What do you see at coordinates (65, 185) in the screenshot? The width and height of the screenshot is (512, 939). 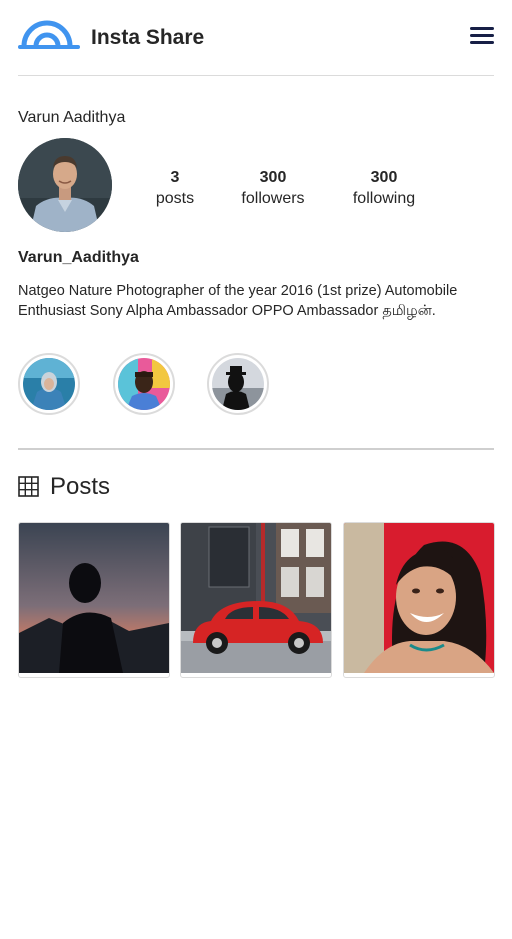 I see `avatar` at bounding box center [65, 185].